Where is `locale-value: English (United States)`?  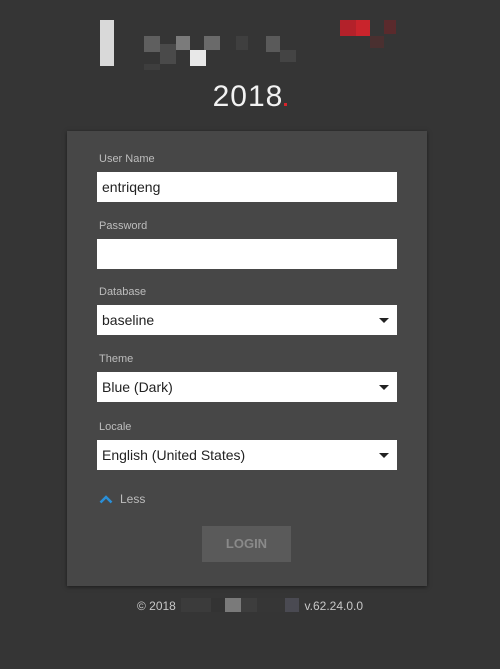 locale-value: English (United States) is located at coordinates (174, 455).